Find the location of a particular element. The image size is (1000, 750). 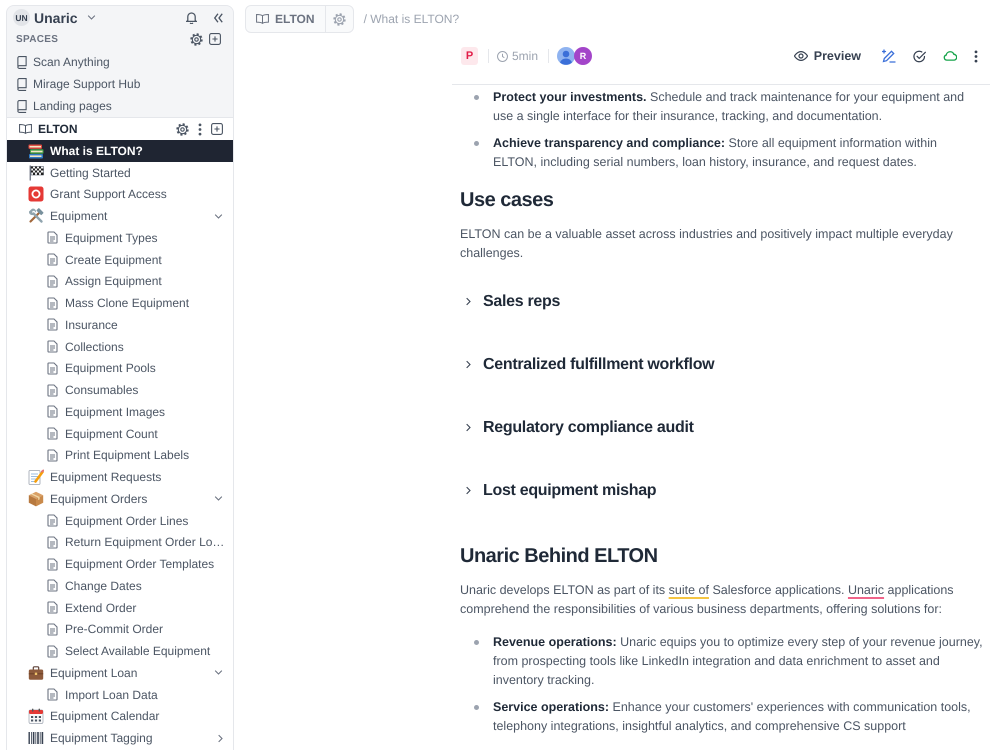

toggle-block: Lost equipment mishap is located at coordinates (558, 490).